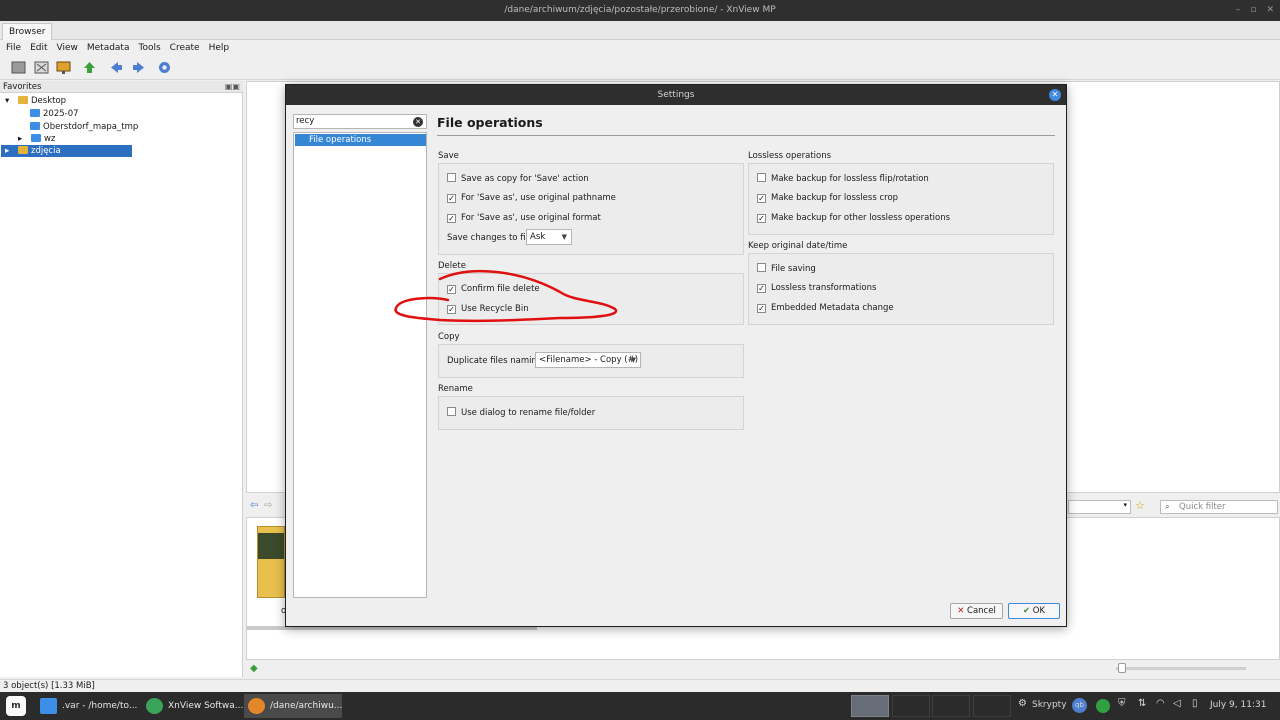  What do you see at coordinates (588, 360) in the screenshot?
I see `duplicate-naming-select: <Filename> - Copy (#) ▼` at bounding box center [588, 360].